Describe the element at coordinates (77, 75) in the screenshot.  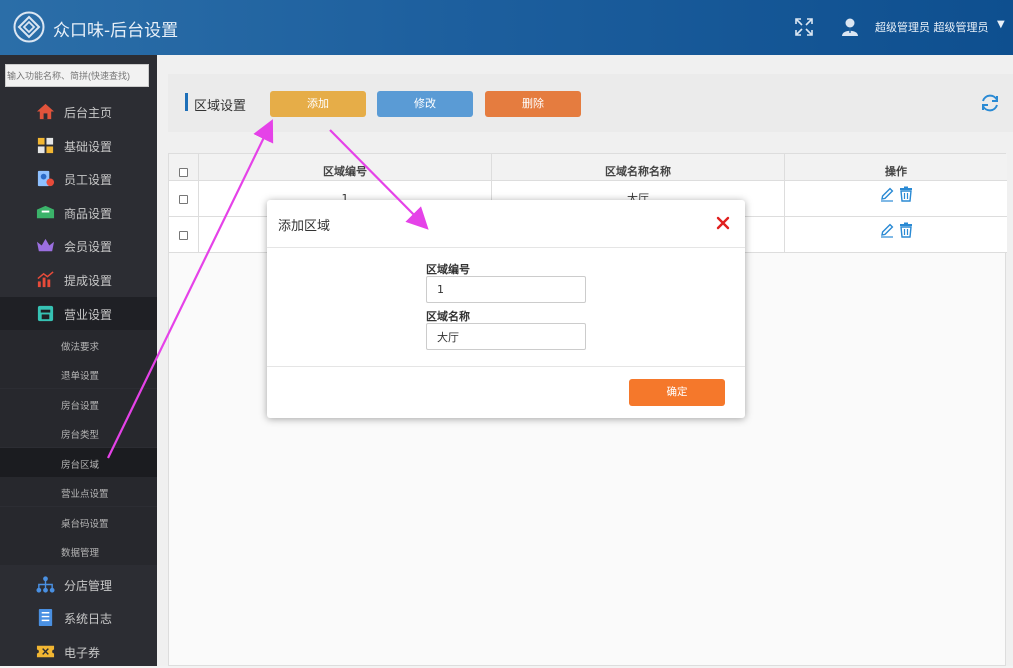
I see `function-search-input` at that location.